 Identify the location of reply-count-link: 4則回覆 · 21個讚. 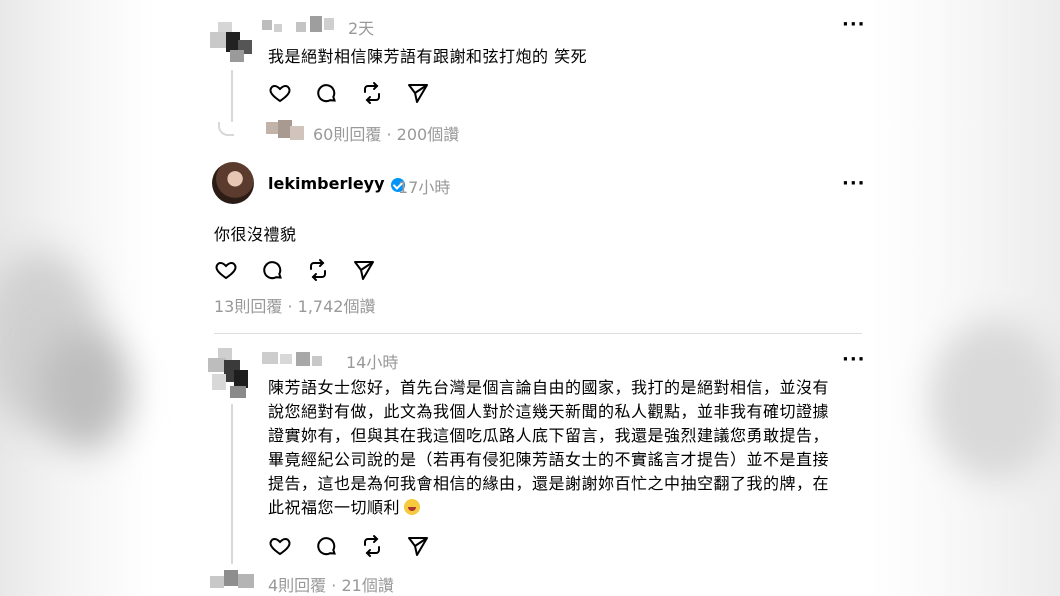
(331, 584).